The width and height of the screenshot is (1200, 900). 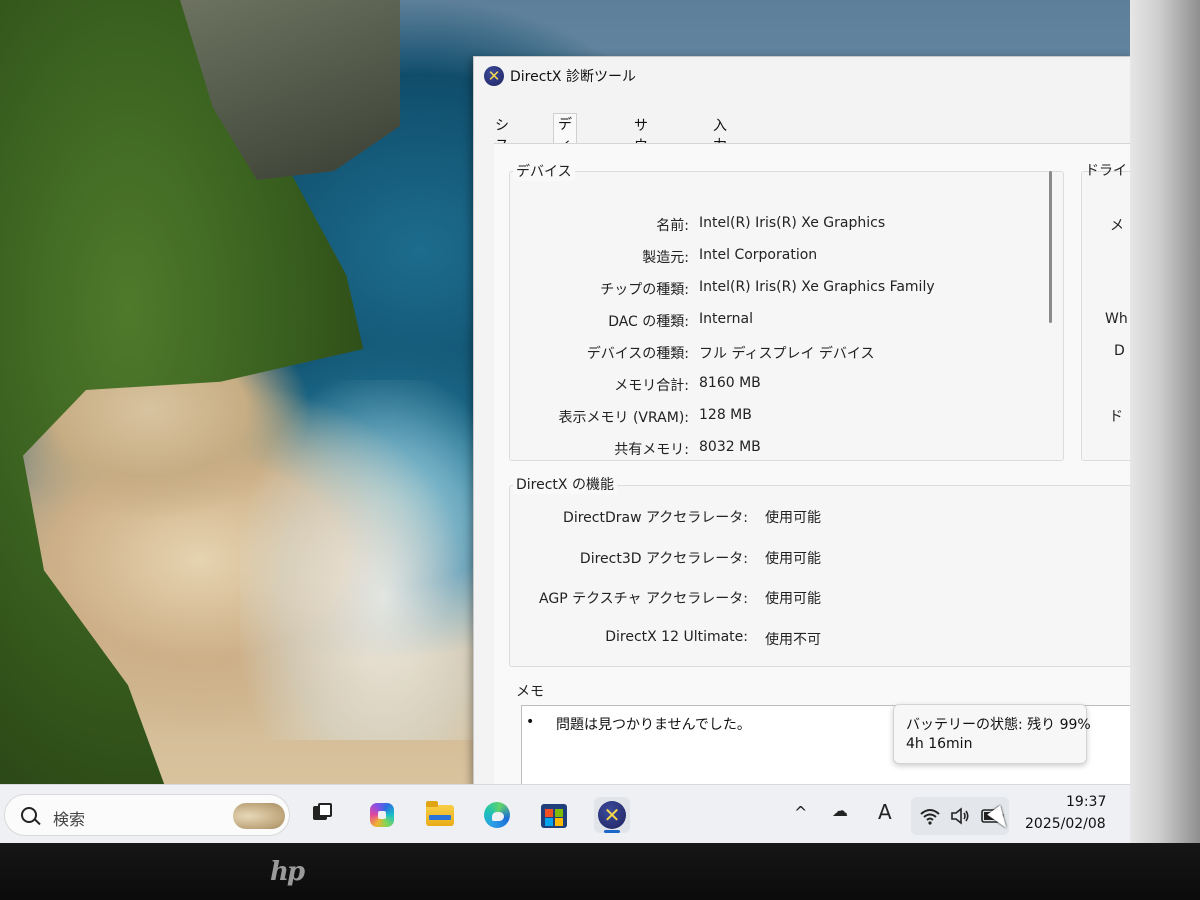 What do you see at coordinates (565, 484) in the screenshot?
I see `features-group-label: DirectX の機能` at bounding box center [565, 484].